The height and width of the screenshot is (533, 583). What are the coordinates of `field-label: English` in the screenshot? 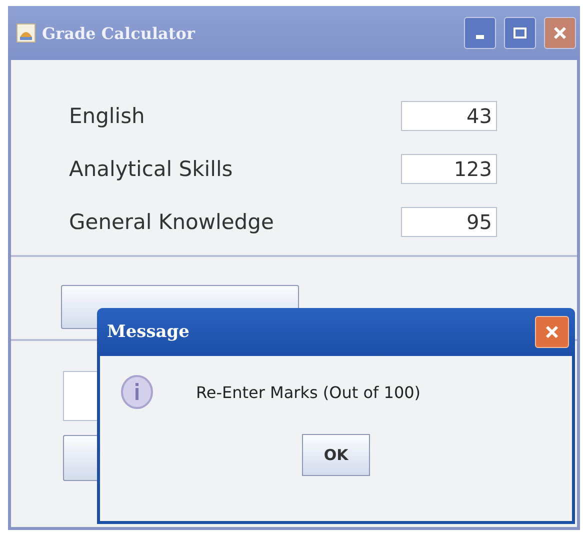 It's located at (107, 116).